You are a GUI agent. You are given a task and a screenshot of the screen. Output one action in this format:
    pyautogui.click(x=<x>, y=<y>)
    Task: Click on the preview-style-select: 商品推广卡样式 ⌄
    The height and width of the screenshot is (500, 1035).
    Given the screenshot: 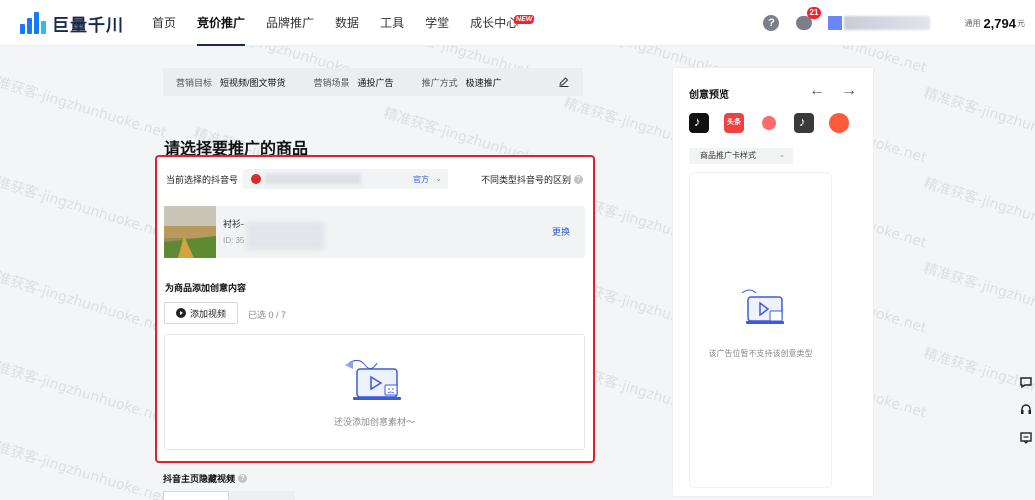 What is the action you would take?
    pyautogui.click(x=741, y=156)
    